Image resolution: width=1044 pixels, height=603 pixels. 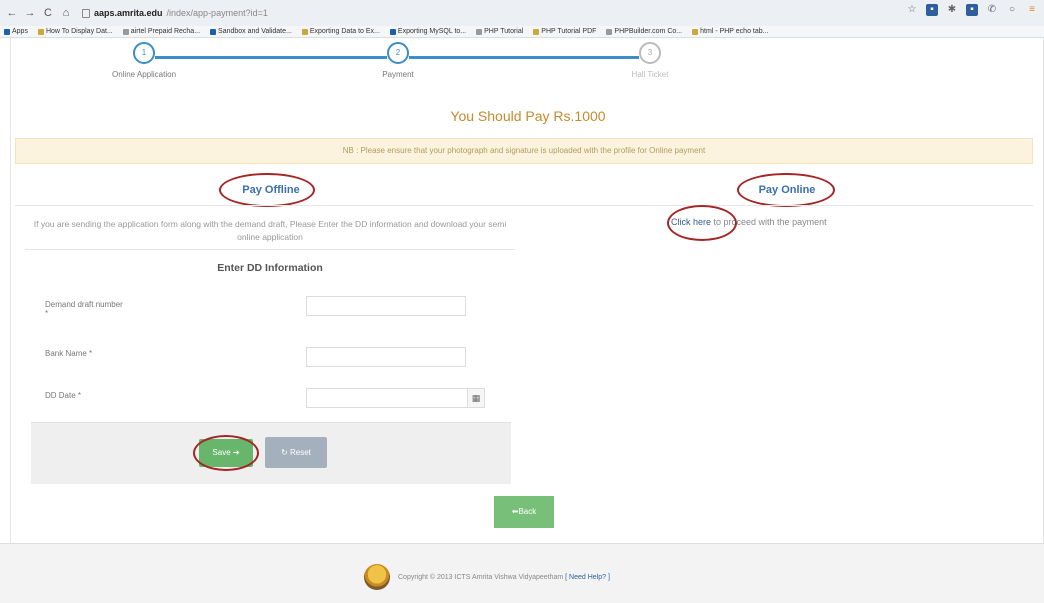 What do you see at coordinates (128, 13) in the screenshot?
I see `url-host: aaps.amrita.edu` at bounding box center [128, 13].